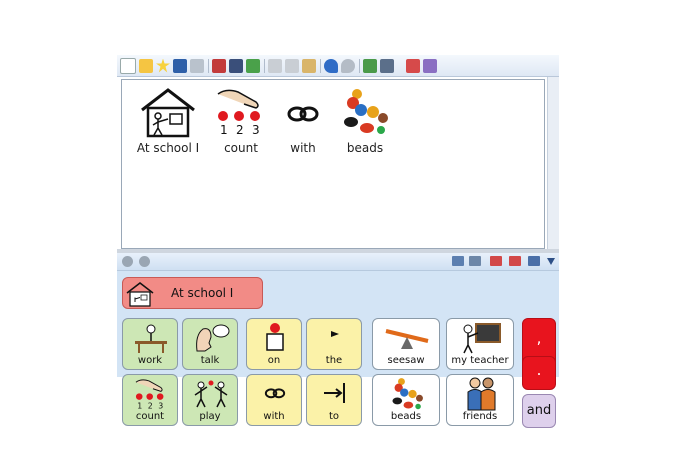  What do you see at coordinates (496, 261) in the screenshot?
I see `page-icon` at bounding box center [496, 261].